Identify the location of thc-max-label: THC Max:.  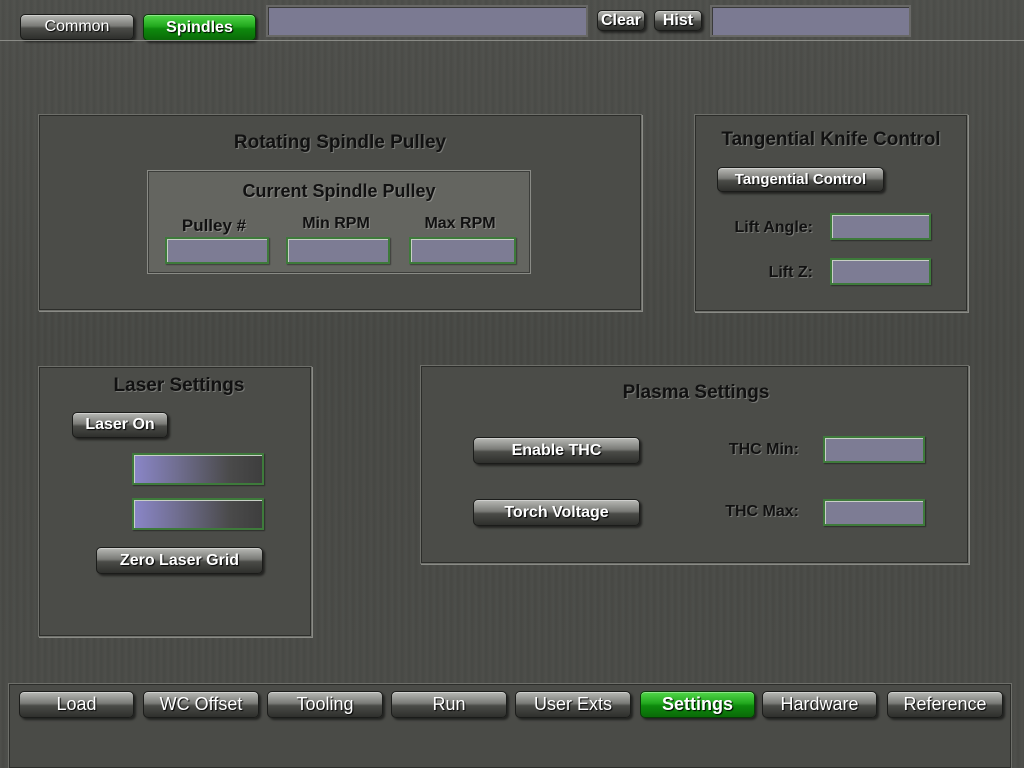
(762, 511).